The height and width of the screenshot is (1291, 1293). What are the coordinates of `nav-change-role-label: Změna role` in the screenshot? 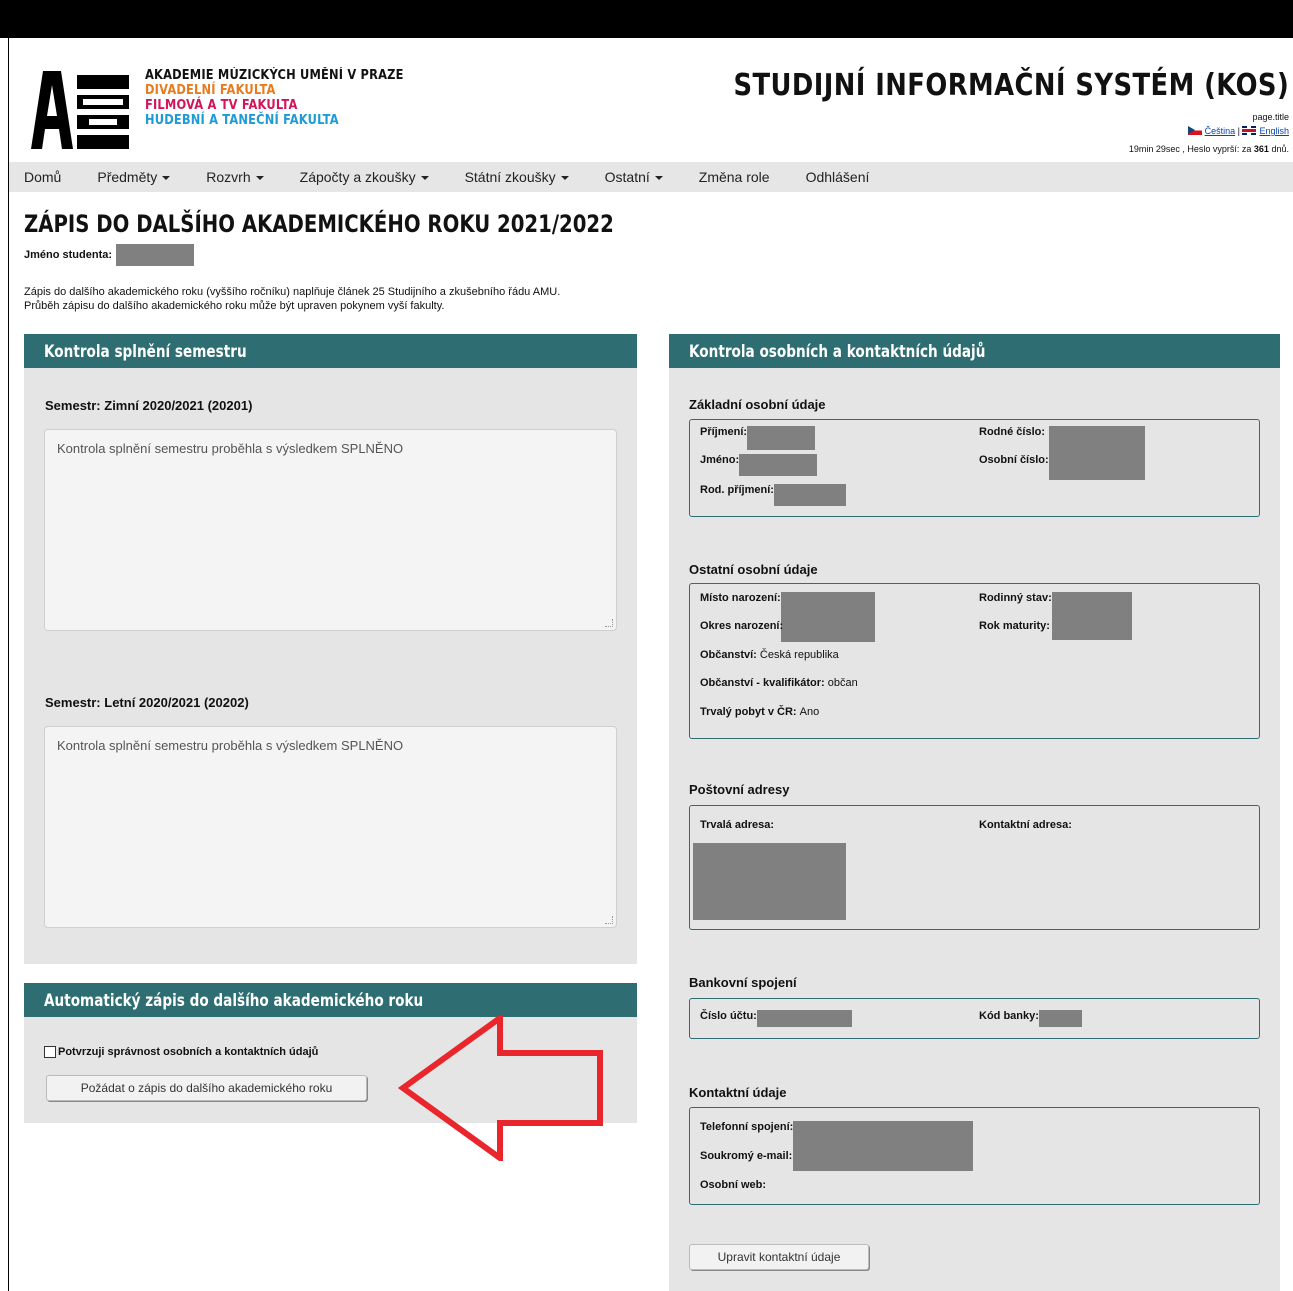 It's located at (734, 177).